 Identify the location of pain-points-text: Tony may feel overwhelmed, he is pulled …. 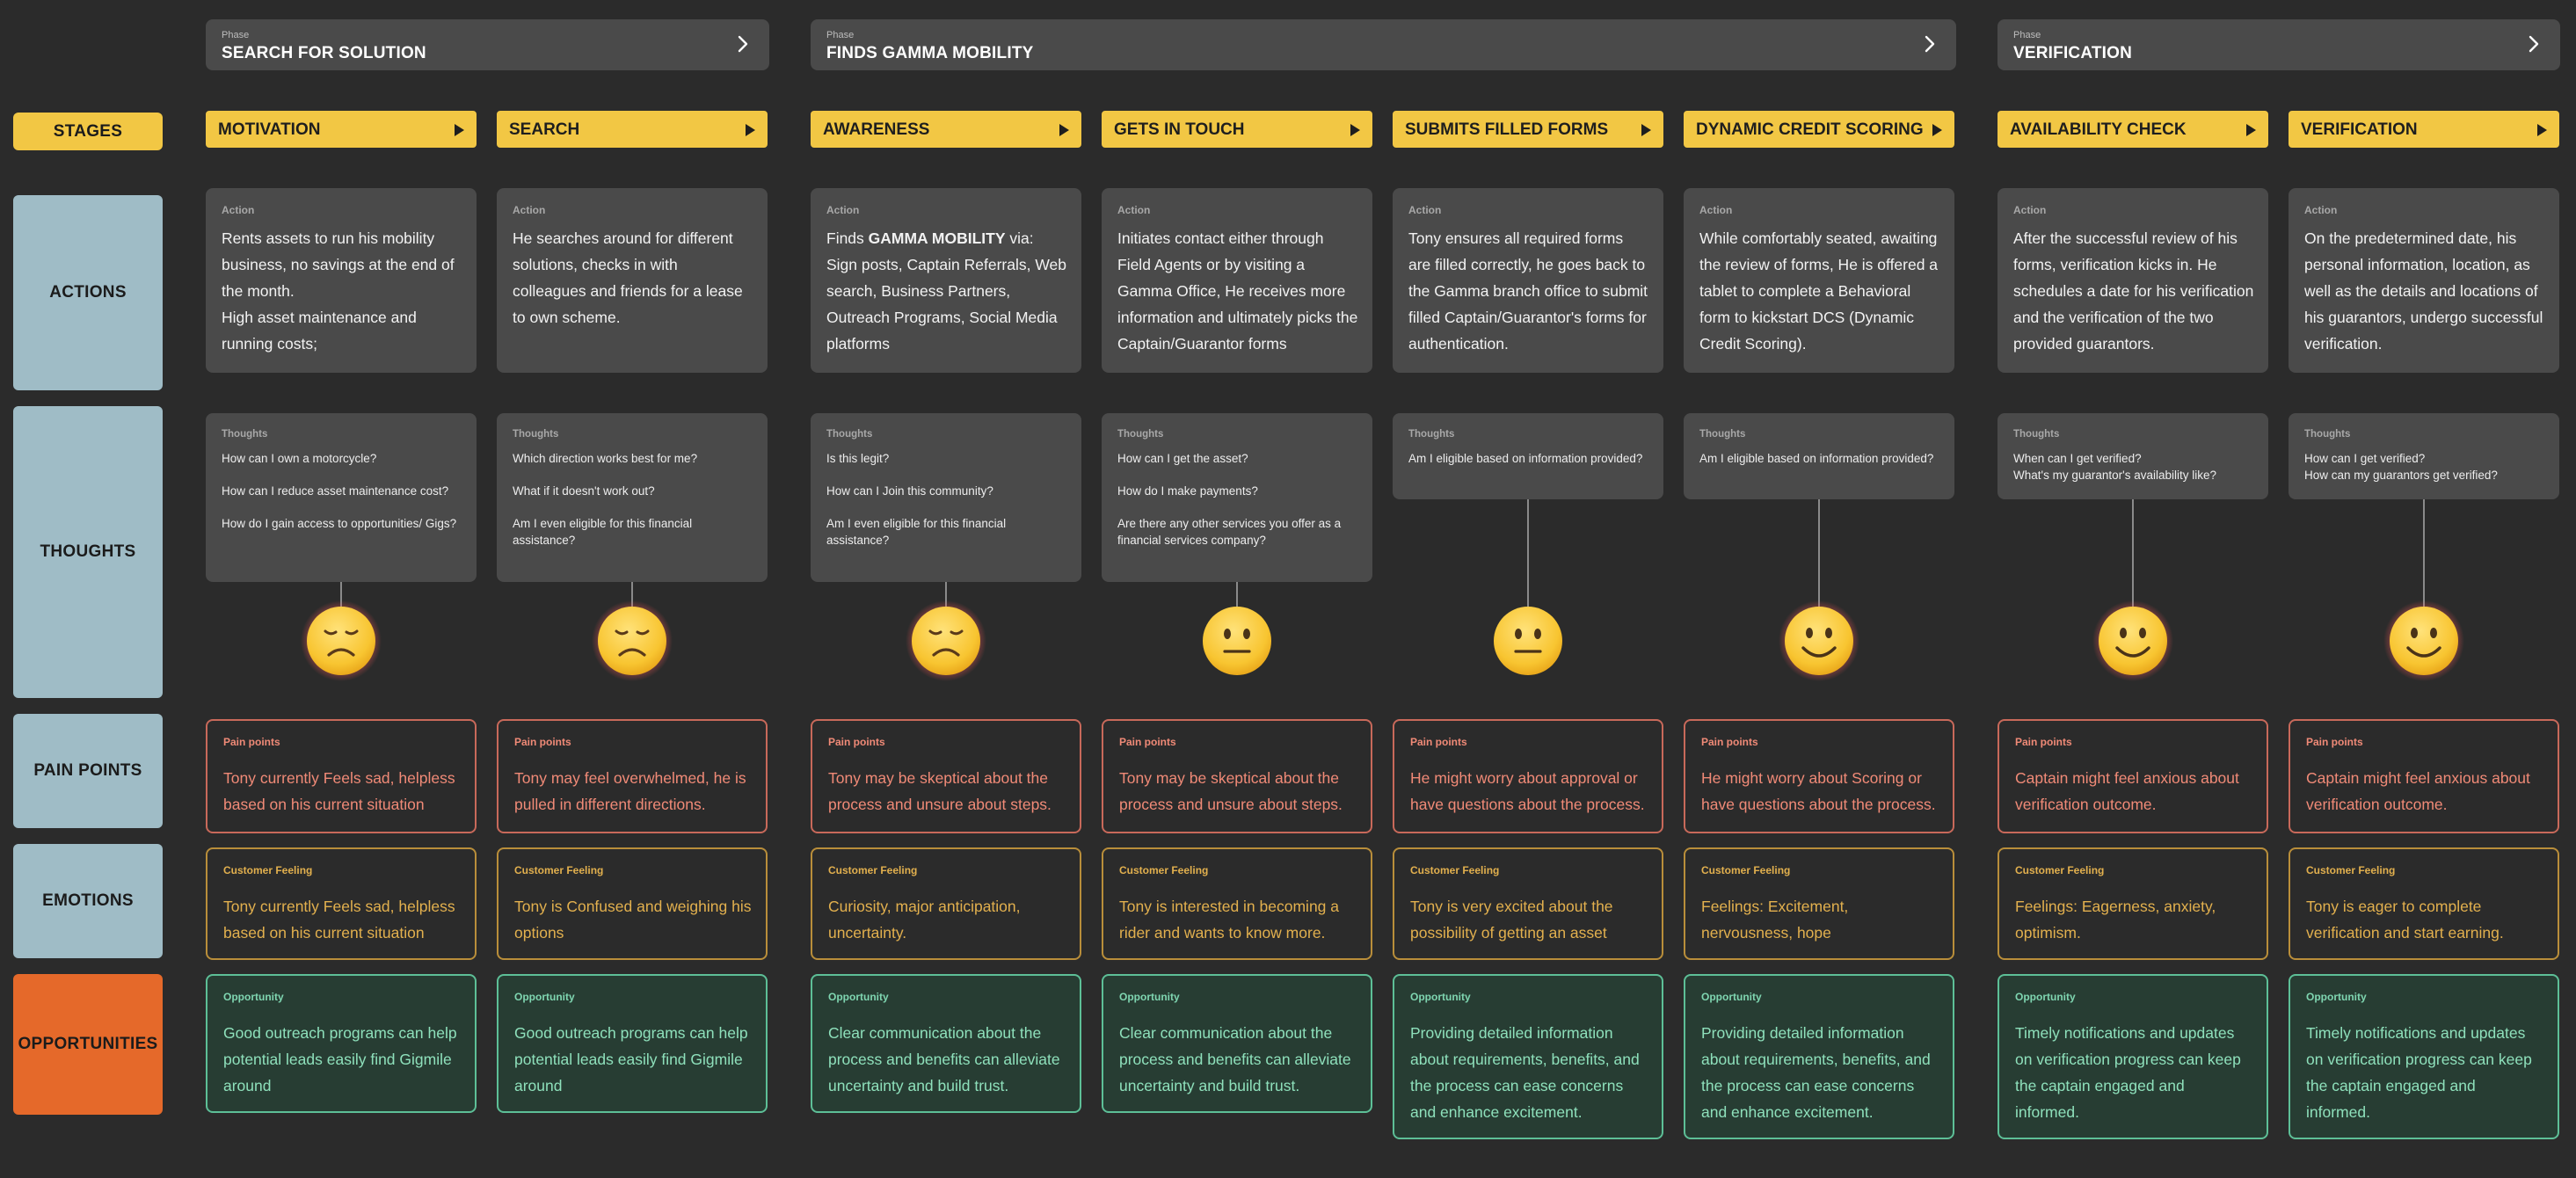
(630, 791).